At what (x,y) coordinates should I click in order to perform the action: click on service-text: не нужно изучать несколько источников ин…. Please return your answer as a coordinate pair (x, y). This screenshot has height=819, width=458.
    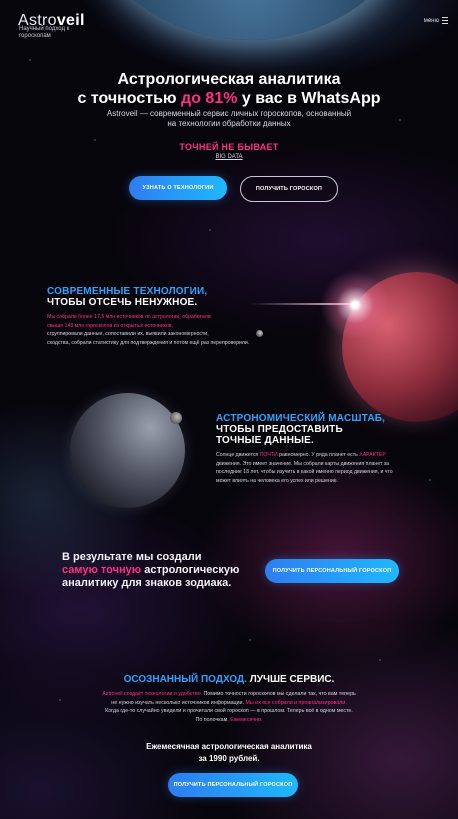
    Looking at the image, I should click on (178, 702).